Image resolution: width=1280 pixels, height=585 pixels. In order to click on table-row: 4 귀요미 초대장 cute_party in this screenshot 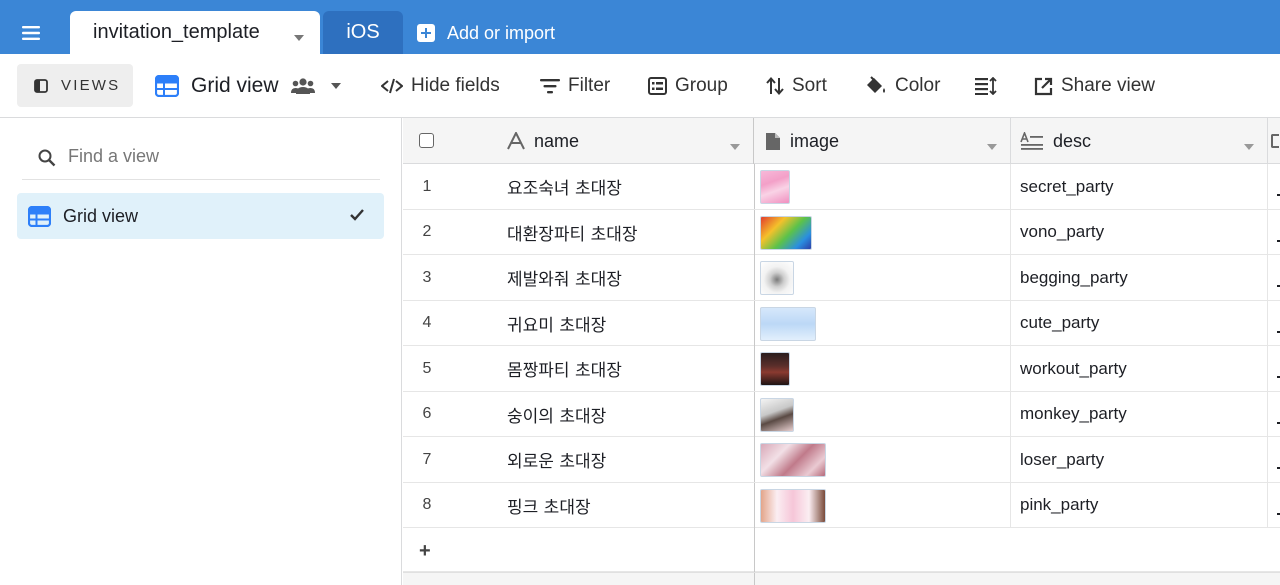, I will do `click(841, 323)`.